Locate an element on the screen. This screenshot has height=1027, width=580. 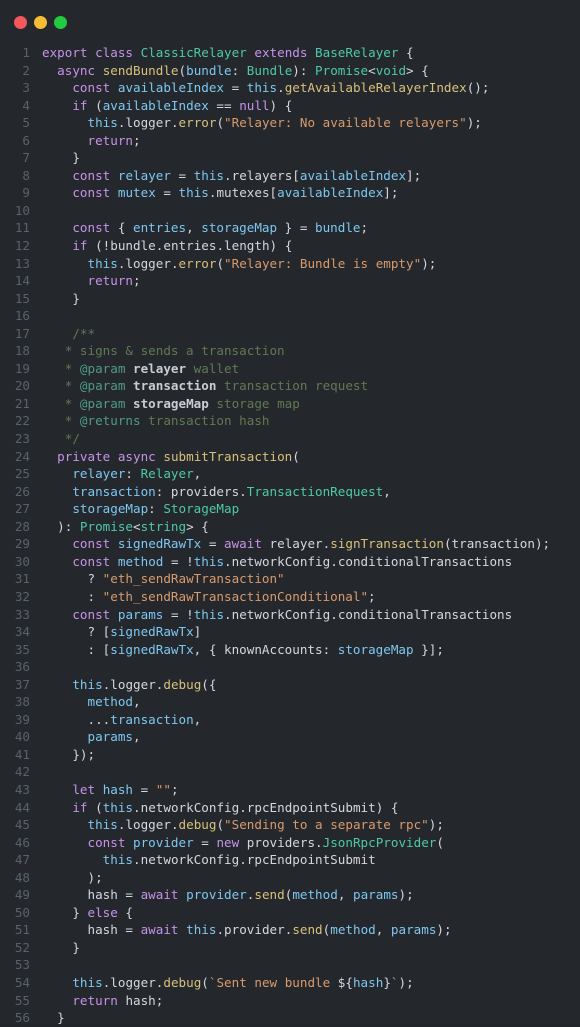
line-number: 11 is located at coordinates (22, 228).